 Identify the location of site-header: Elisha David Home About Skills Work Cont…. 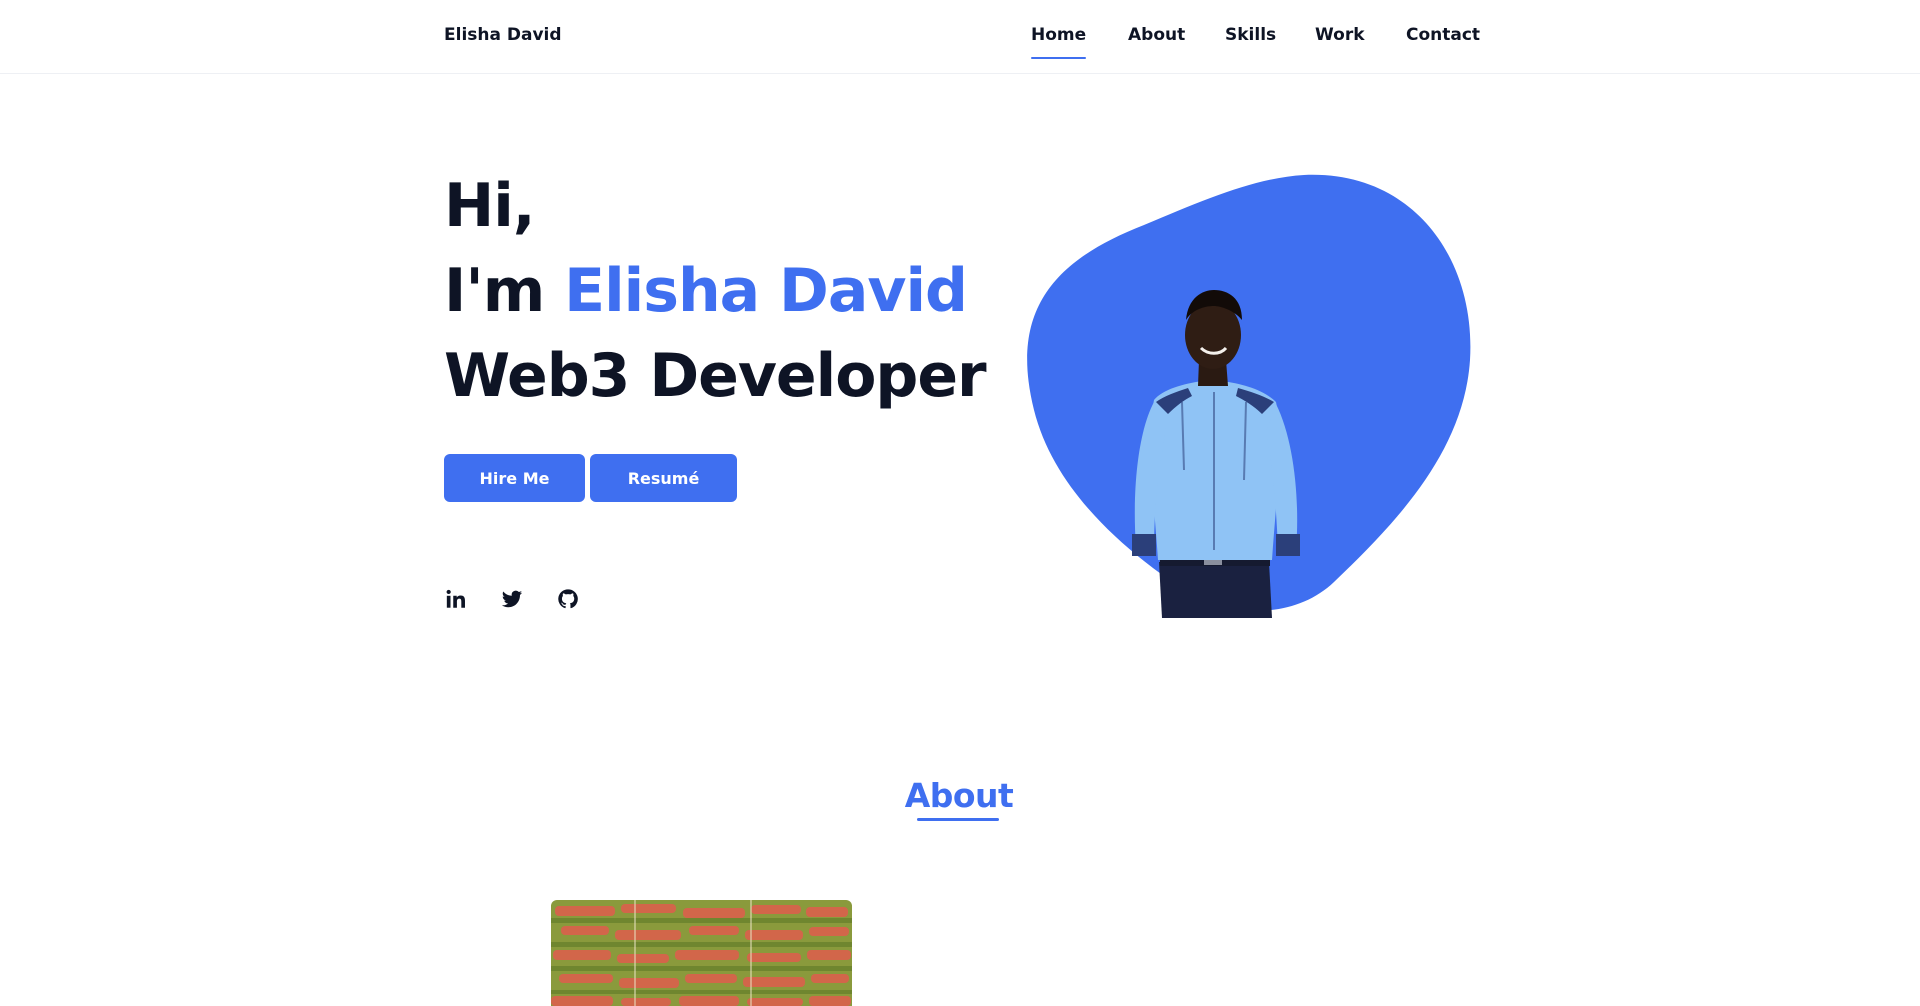
(960, 37).